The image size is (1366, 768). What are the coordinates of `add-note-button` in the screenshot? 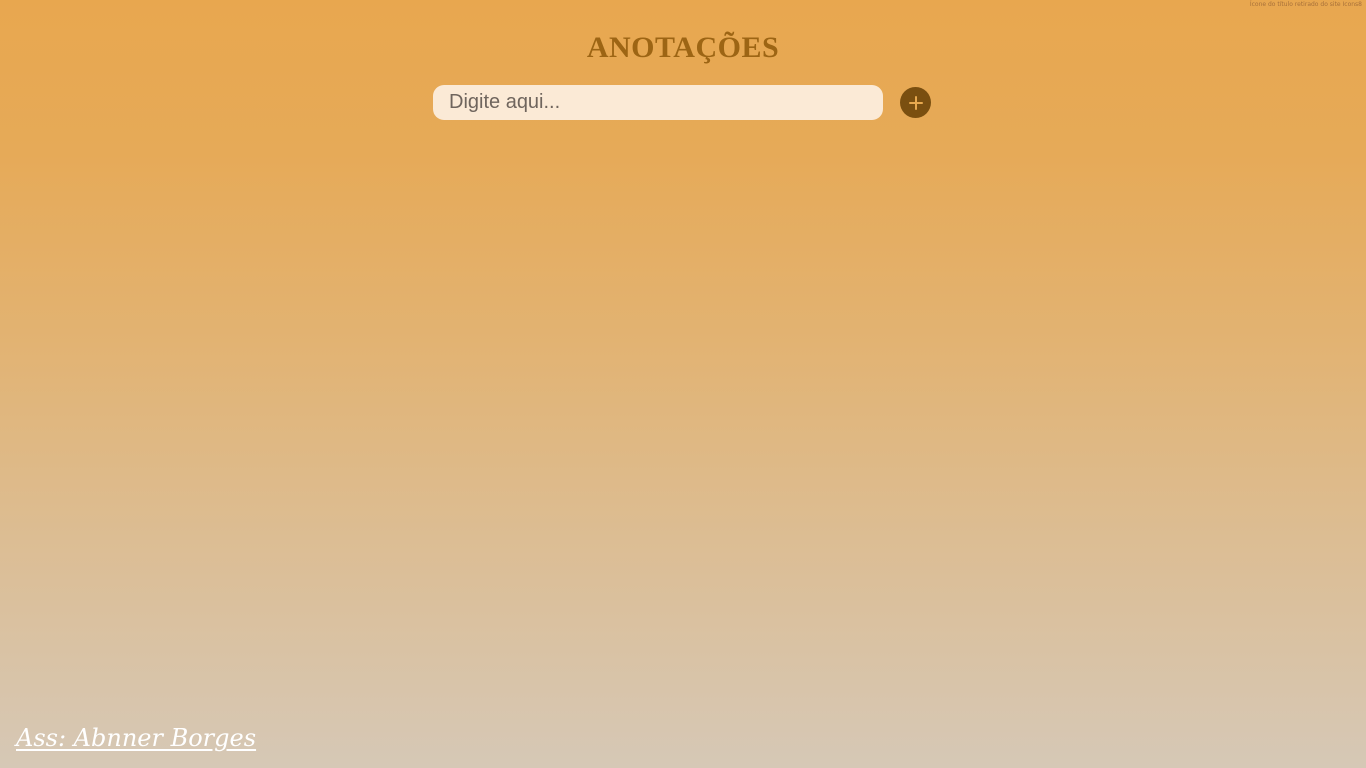 It's located at (915, 102).